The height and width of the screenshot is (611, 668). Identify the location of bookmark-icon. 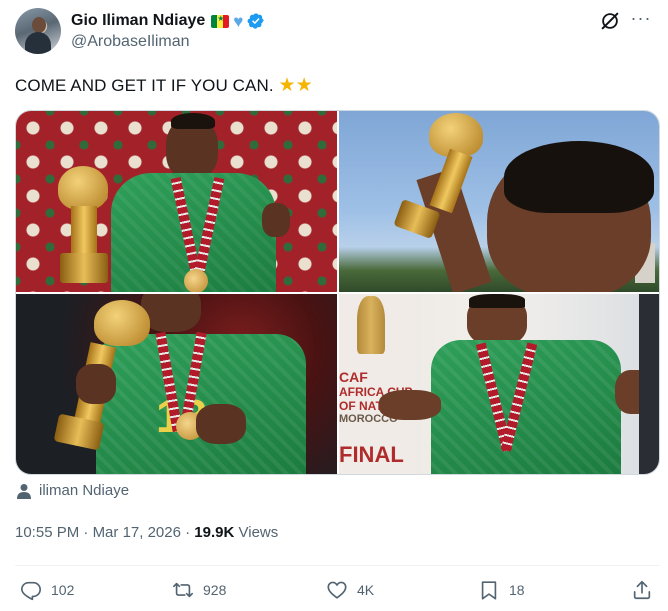
(489, 590).